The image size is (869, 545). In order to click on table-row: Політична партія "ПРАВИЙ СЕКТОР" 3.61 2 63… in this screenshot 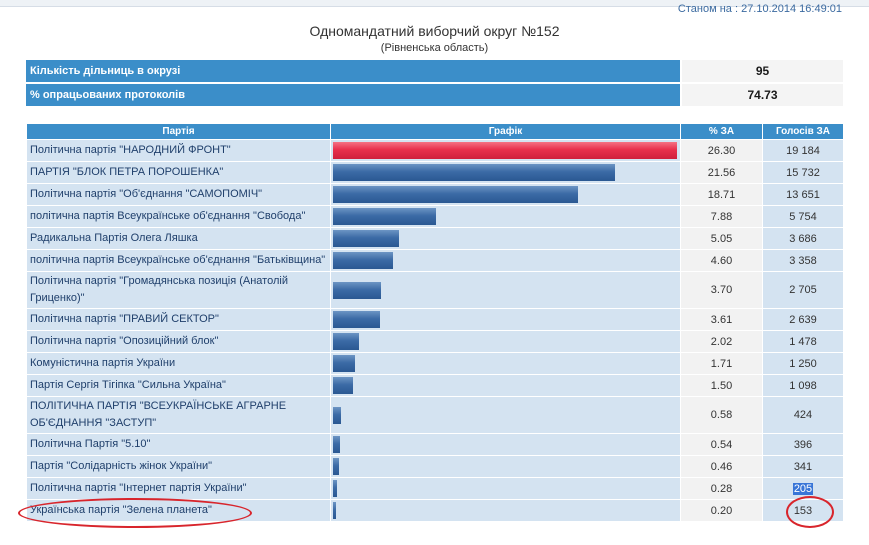, I will do `click(435, 319)`.